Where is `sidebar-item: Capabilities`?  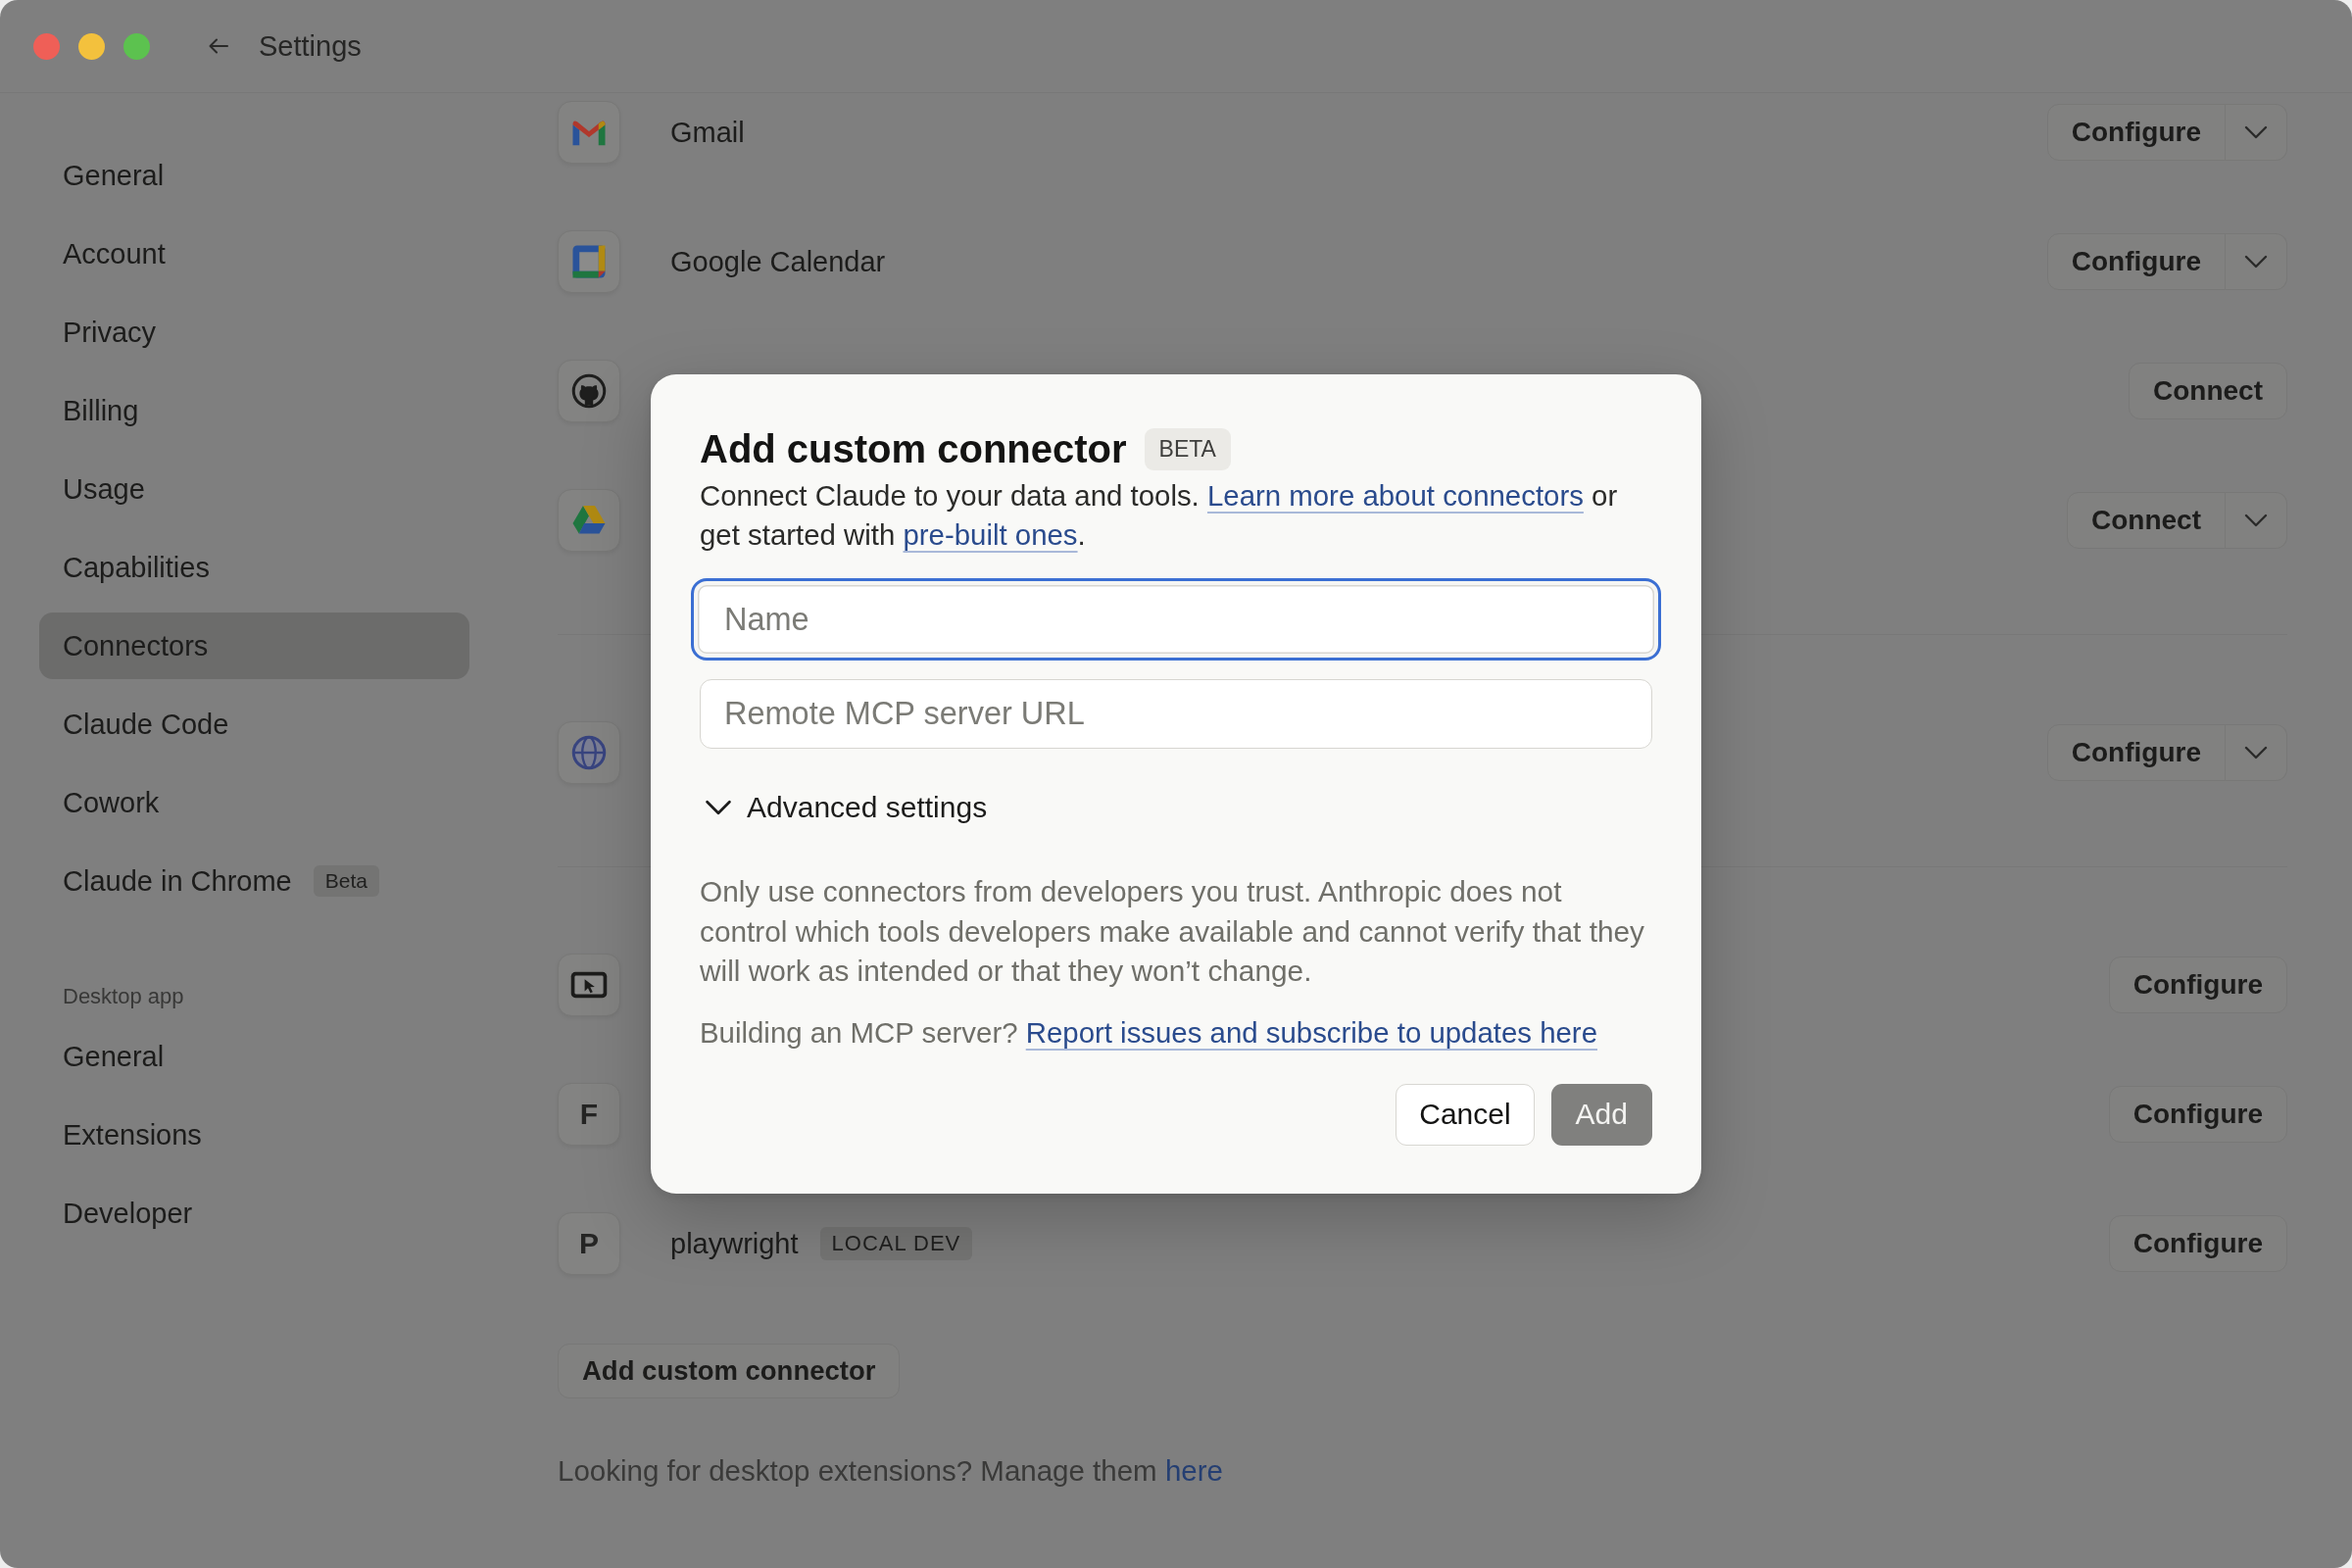 sidebar-item: Capabilities is located at coordinates (254, 567).